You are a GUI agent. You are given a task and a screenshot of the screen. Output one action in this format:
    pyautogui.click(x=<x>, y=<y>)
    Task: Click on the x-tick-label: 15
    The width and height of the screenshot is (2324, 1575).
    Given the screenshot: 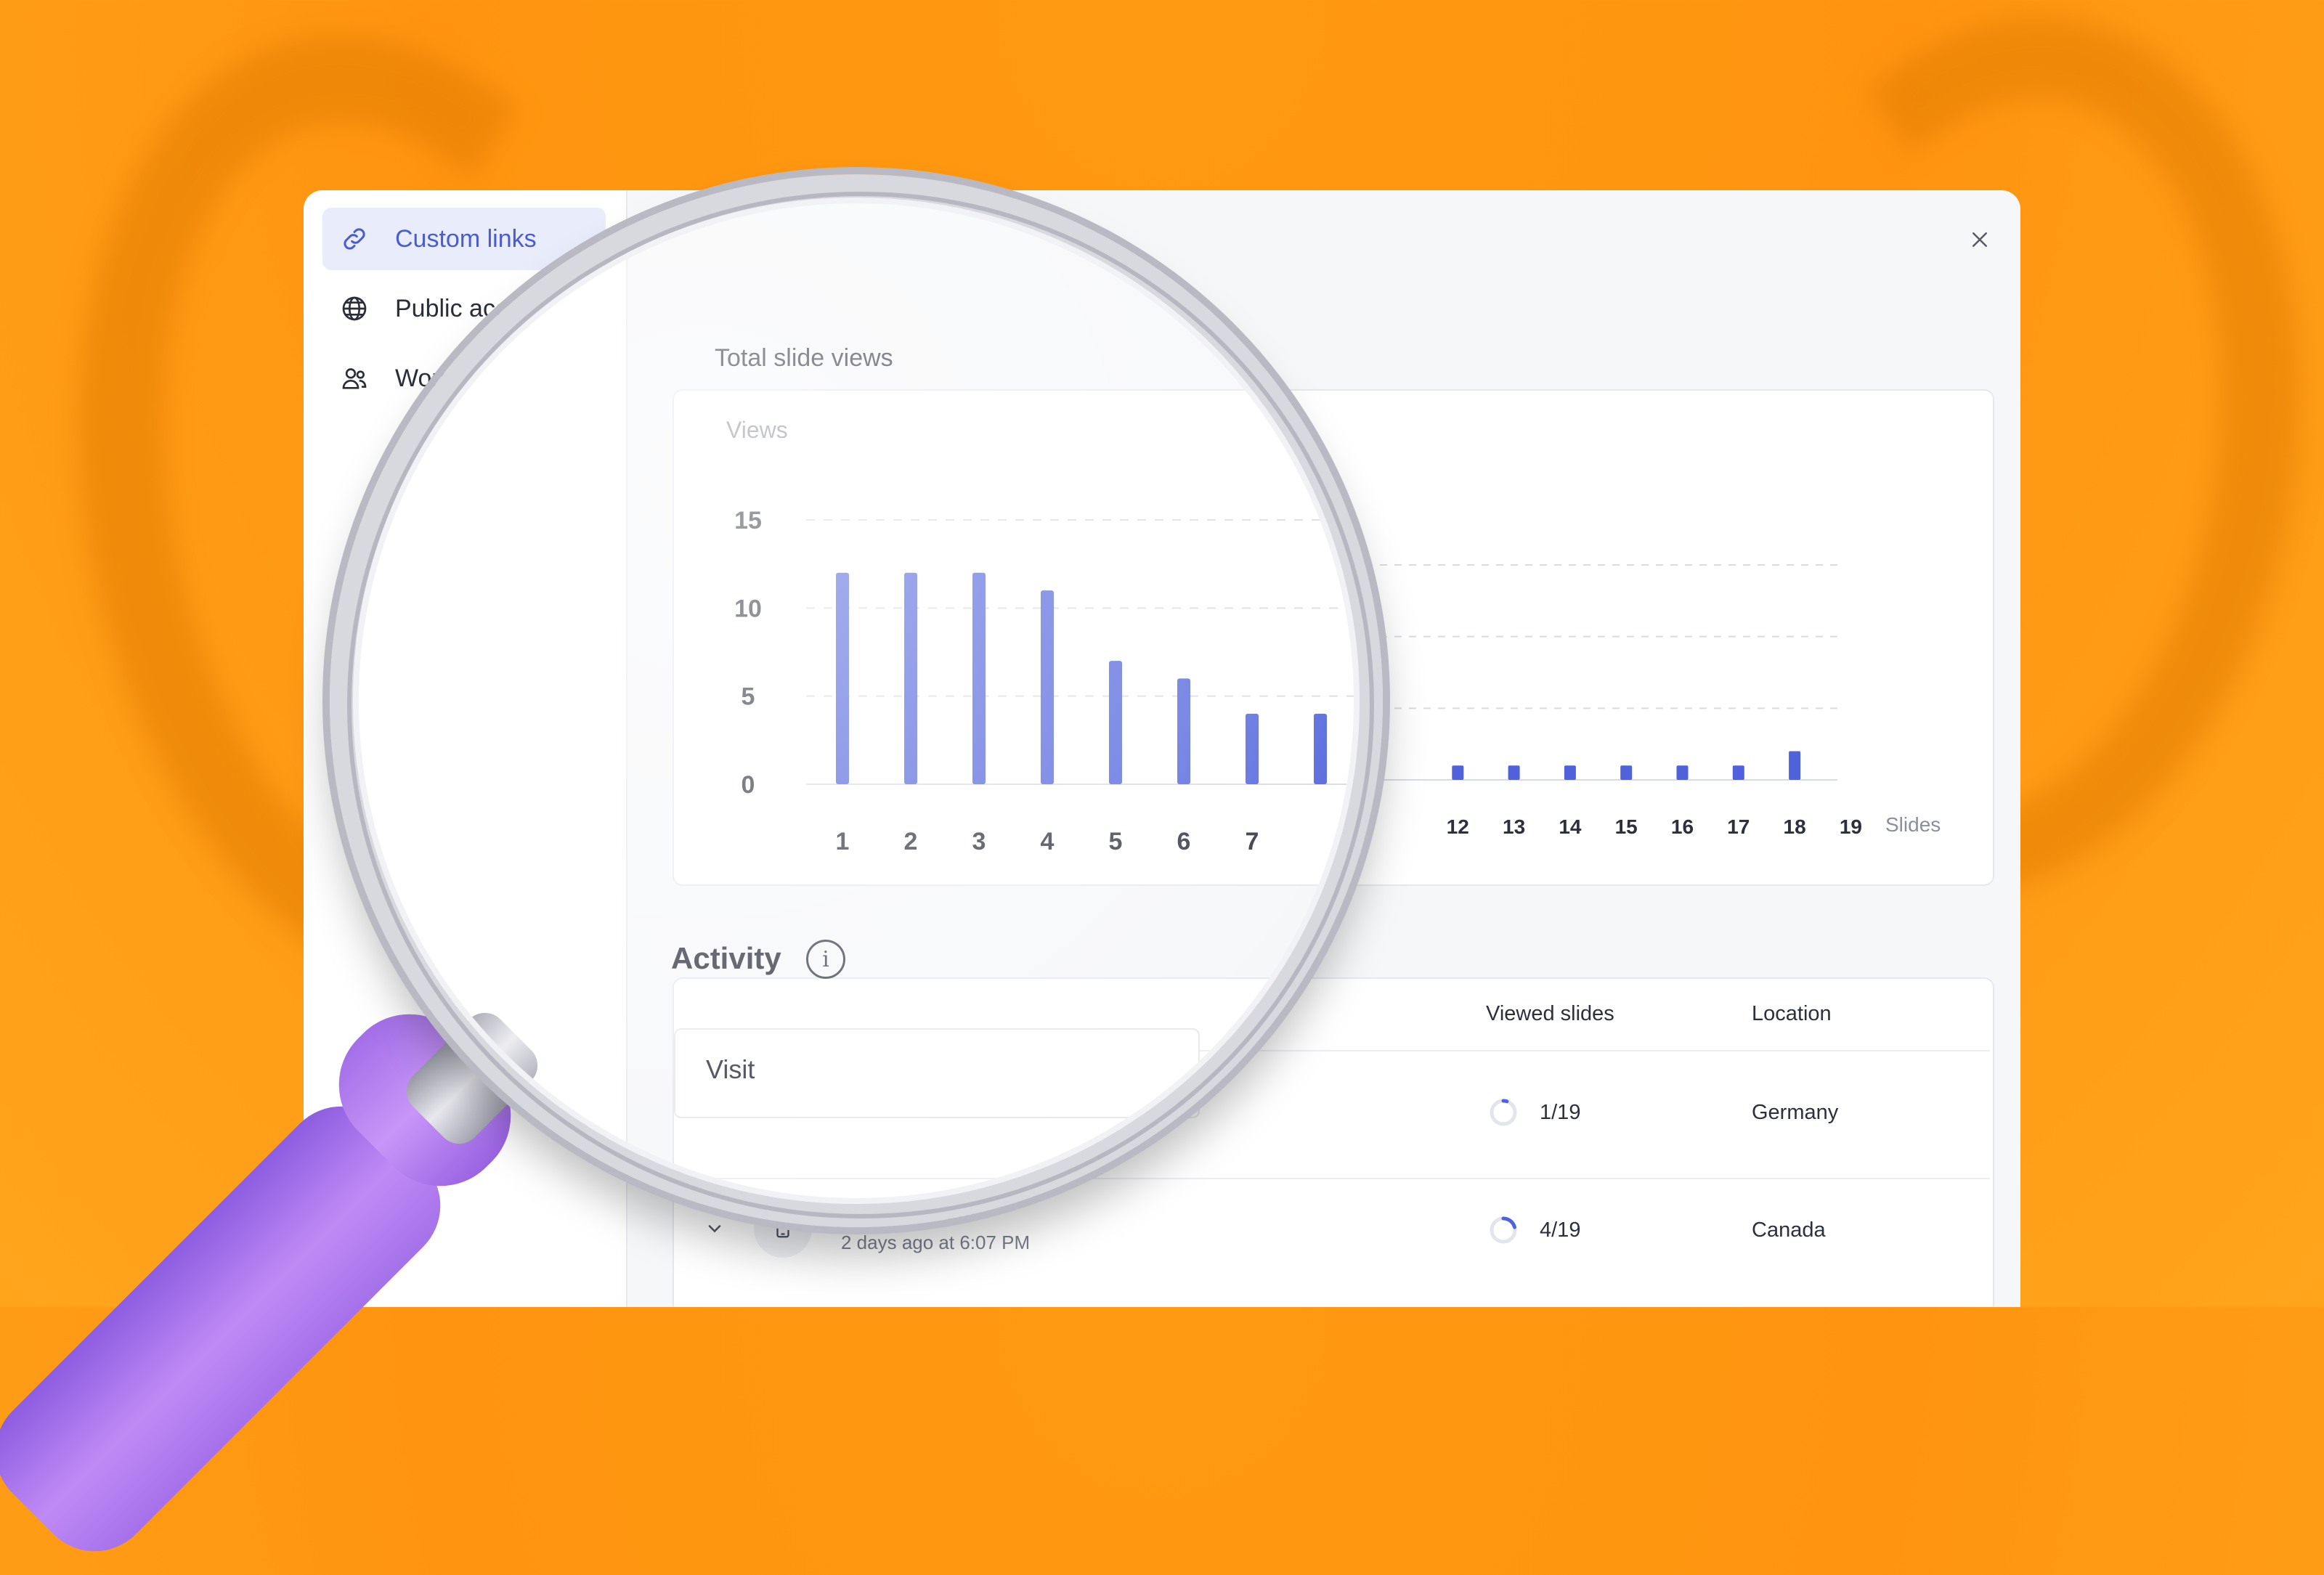 What is the action you would take?
    pyautogui.click(x=1626, y=826)
    